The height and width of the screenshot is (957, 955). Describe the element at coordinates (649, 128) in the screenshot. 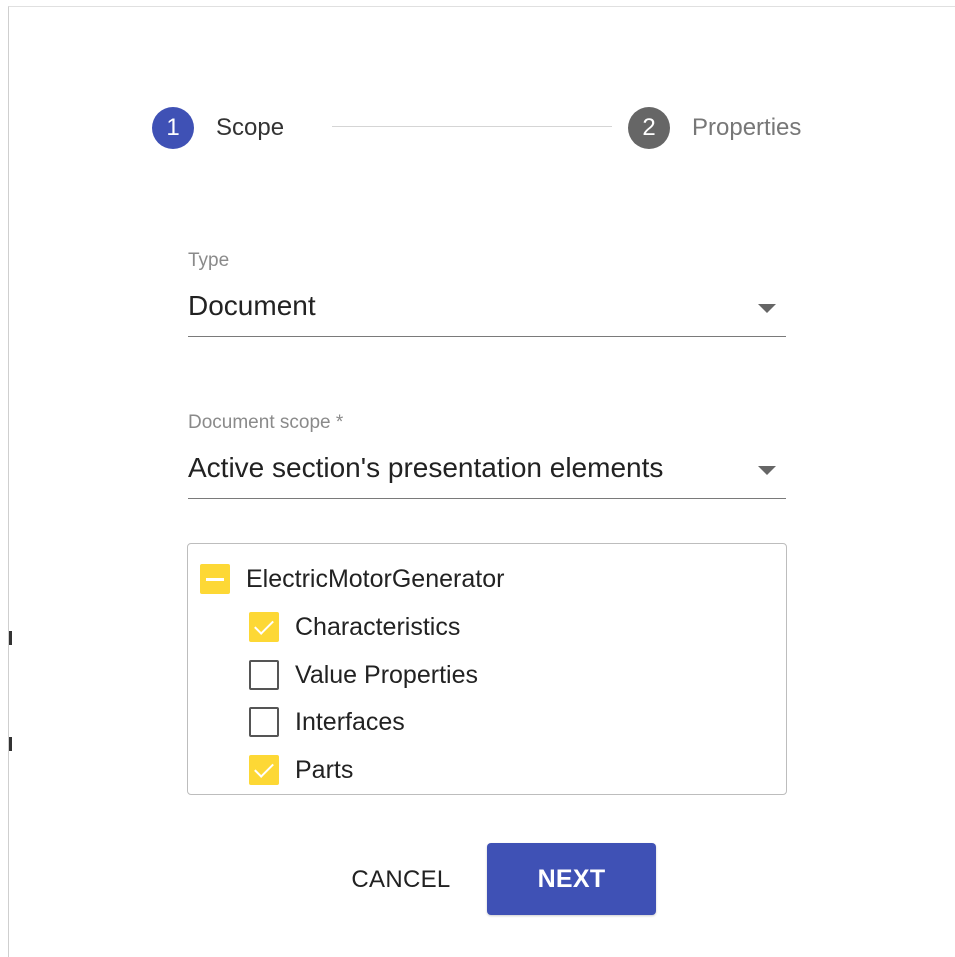

I see `step-number-badge: 2` at that location.